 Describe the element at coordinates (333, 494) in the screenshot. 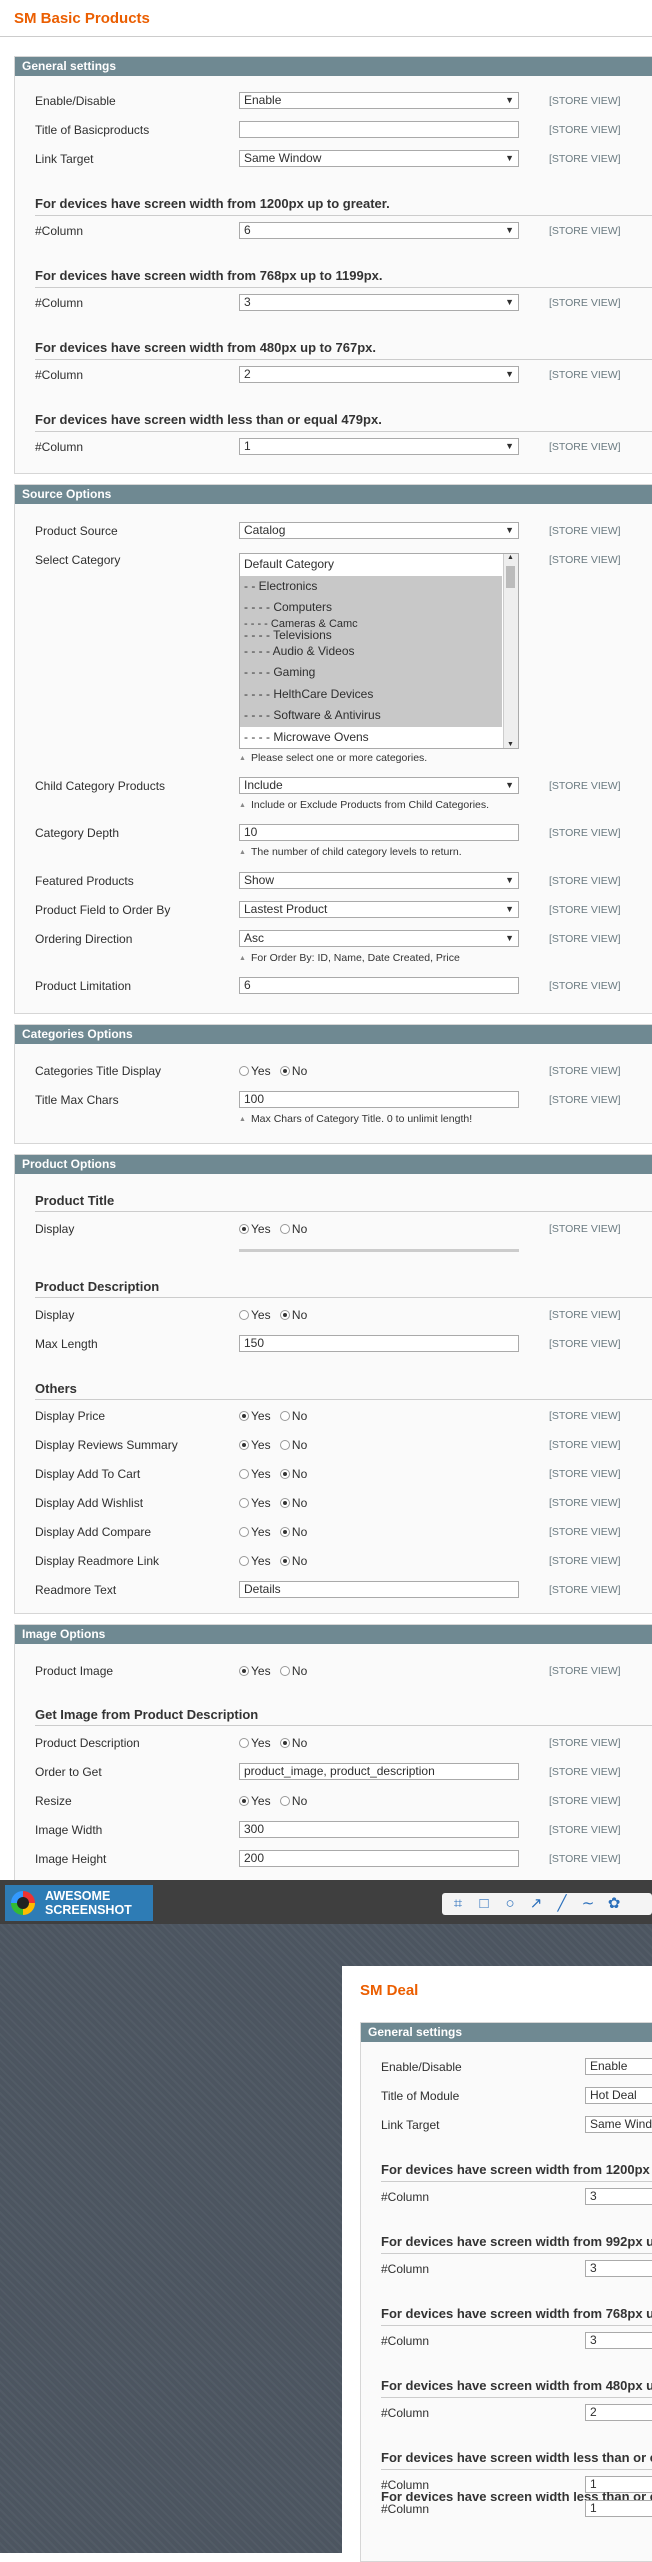

I see `section-header: Source Options` at that location.